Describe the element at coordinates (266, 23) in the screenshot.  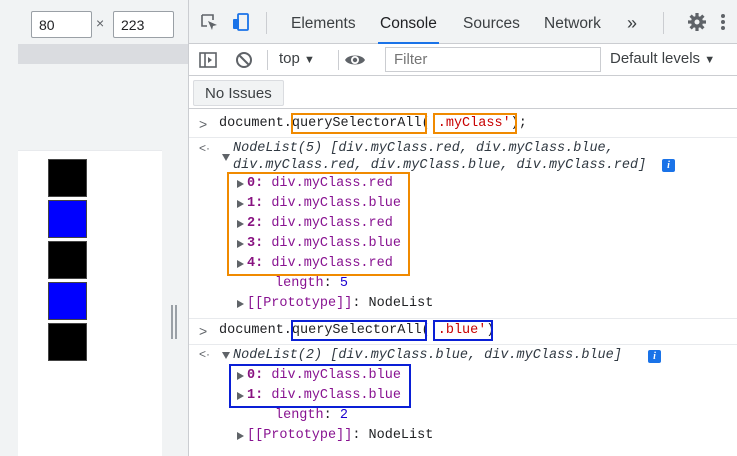
I see `tab-separator` at that location.